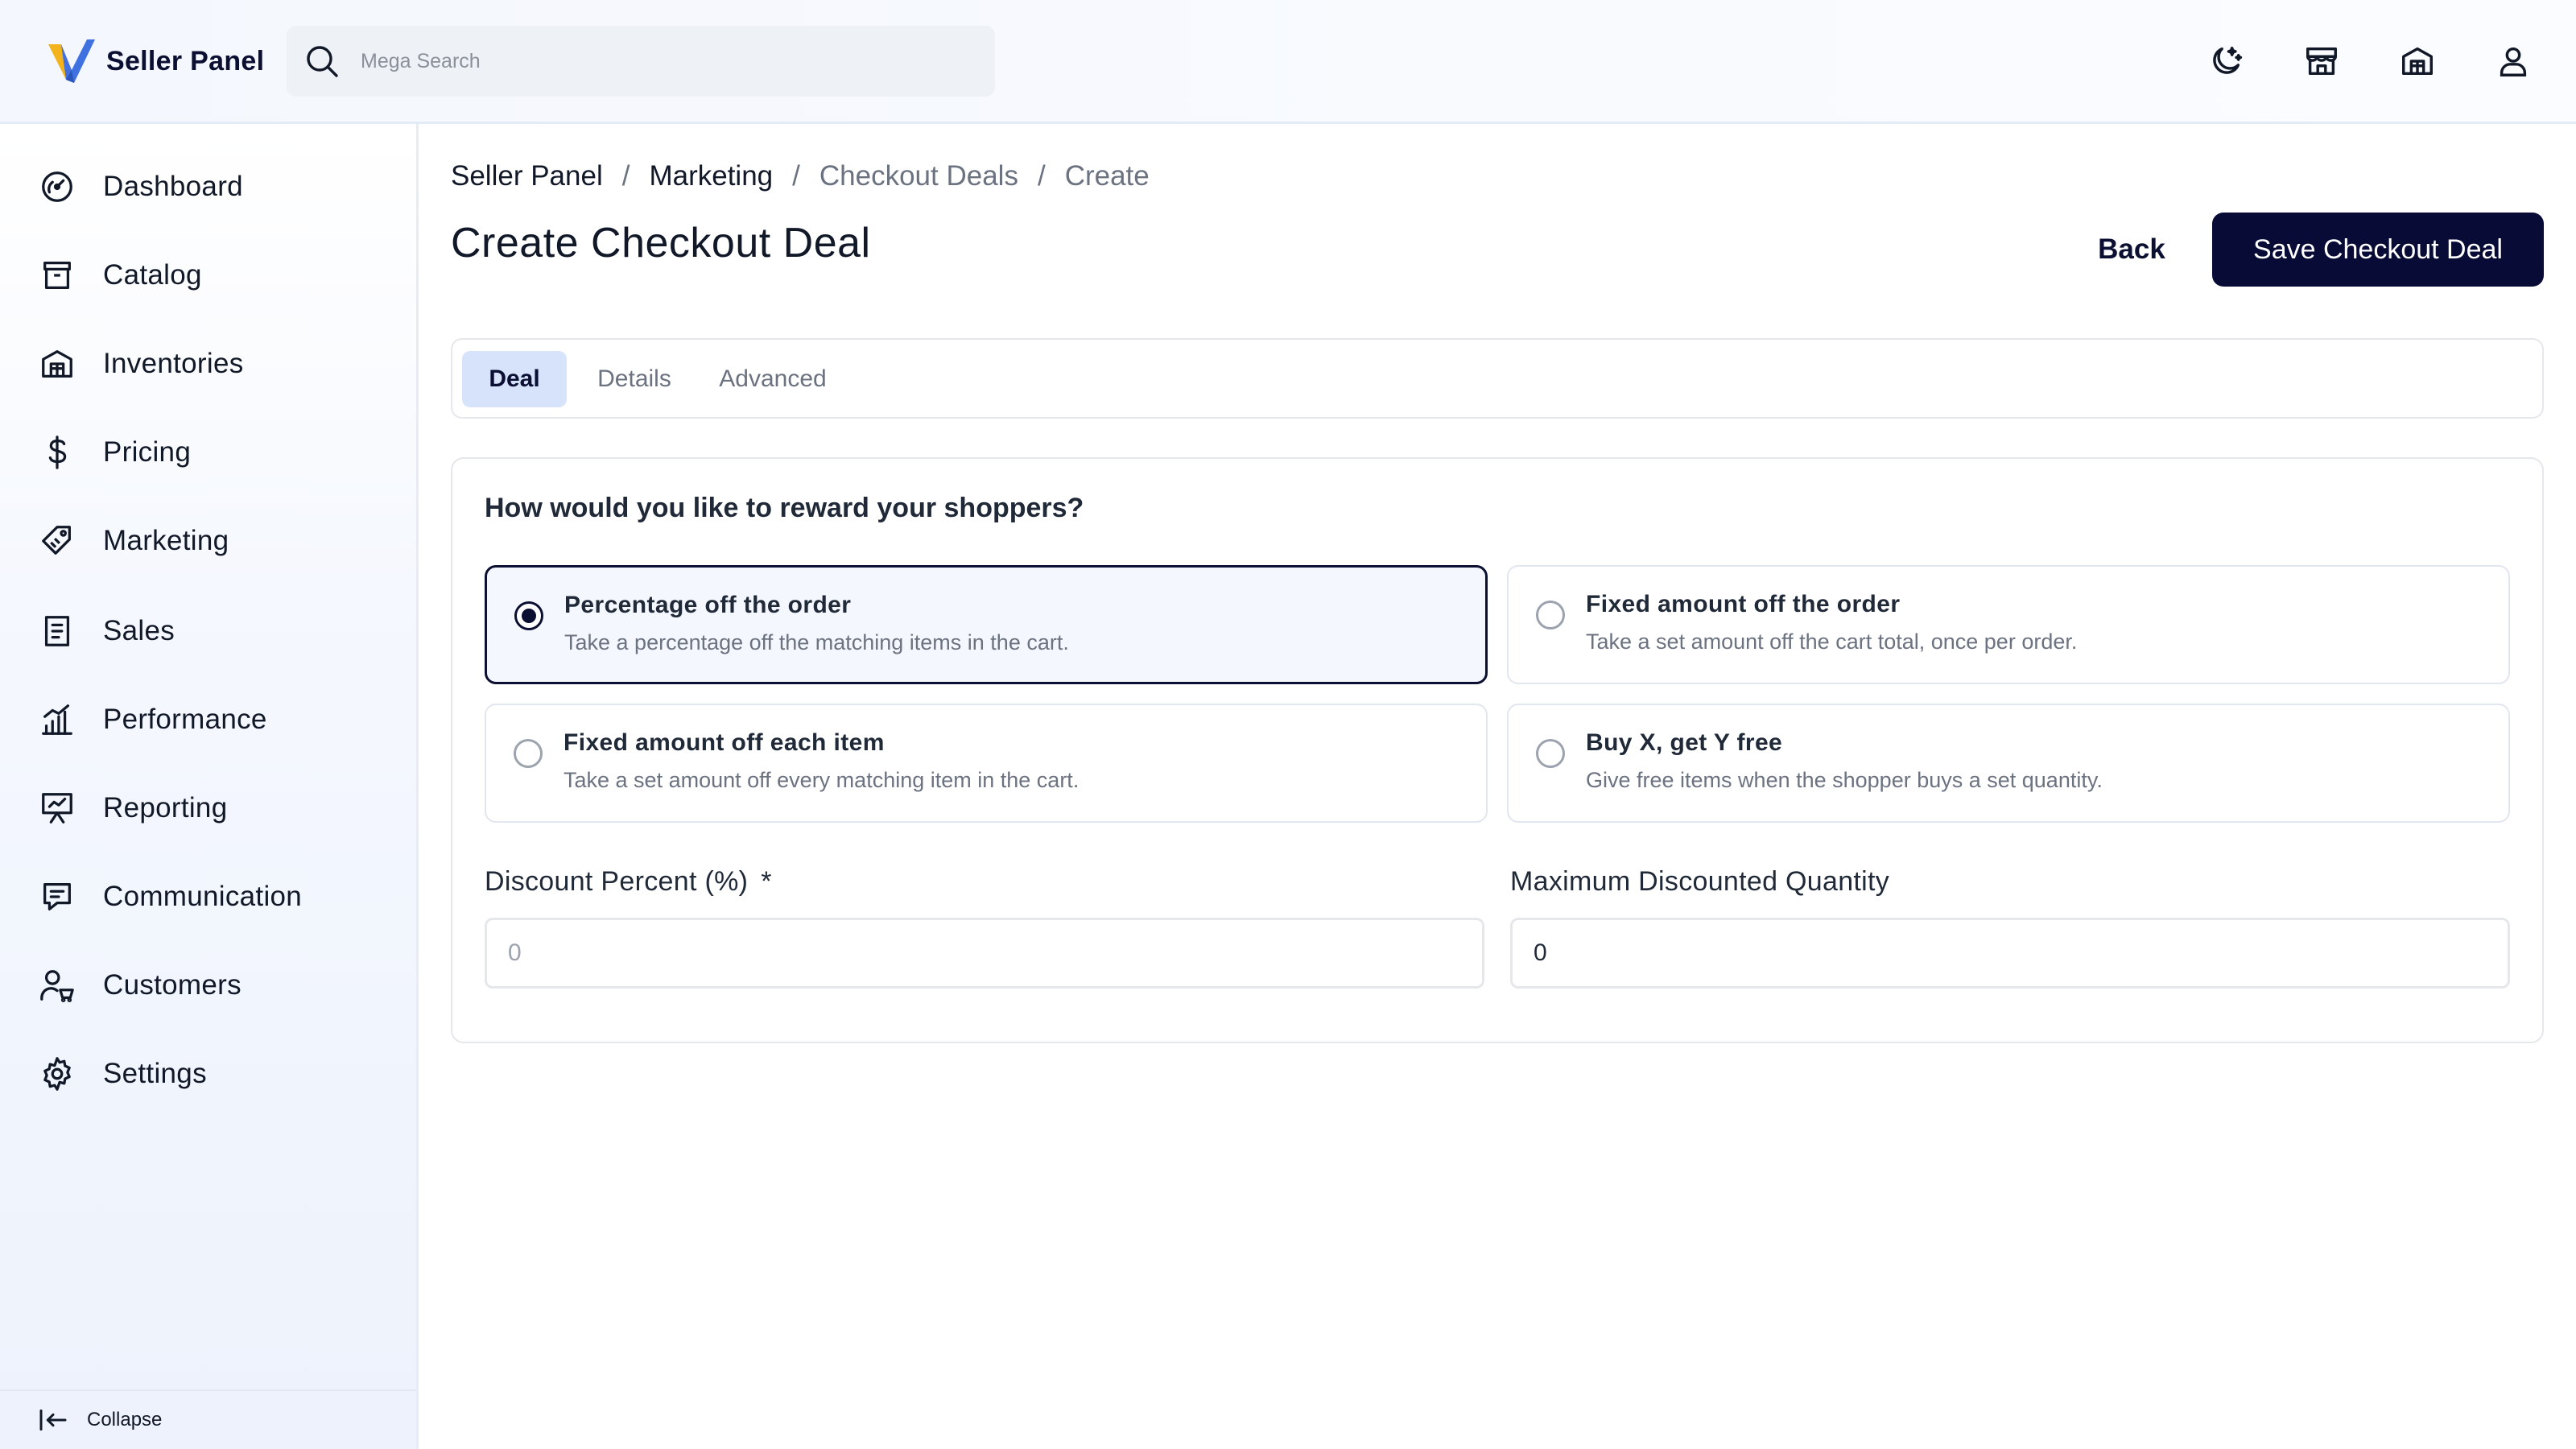  Describe the element at coordinates (173, 186) in the screenshot. I see `sidebar-item-label: Dashboard` at that location.